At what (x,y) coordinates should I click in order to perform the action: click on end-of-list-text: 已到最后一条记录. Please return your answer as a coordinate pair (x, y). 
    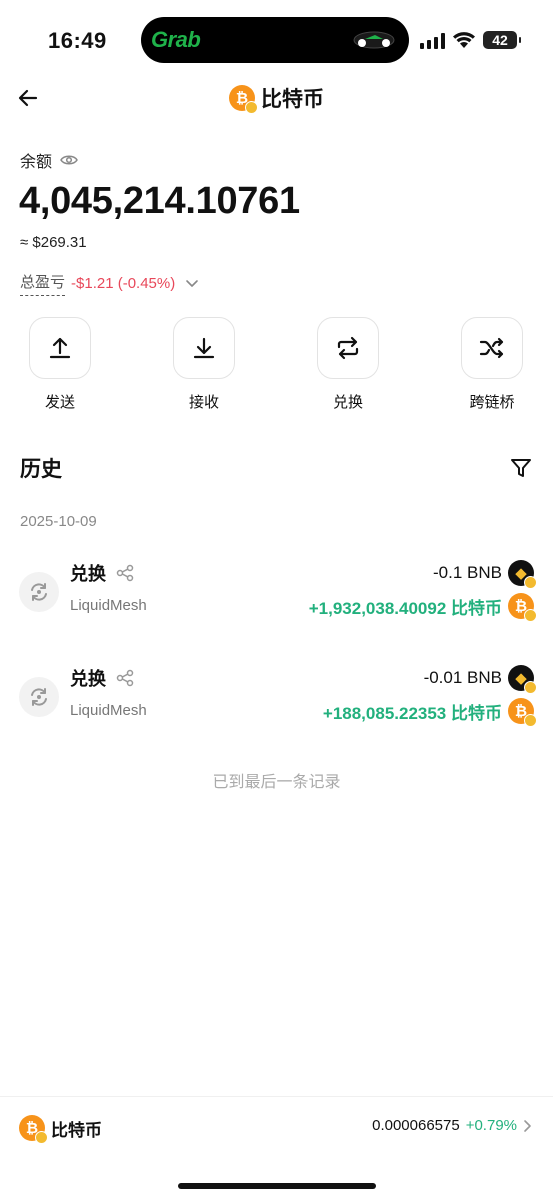
    Looking at the image, I should click on (276, 782).